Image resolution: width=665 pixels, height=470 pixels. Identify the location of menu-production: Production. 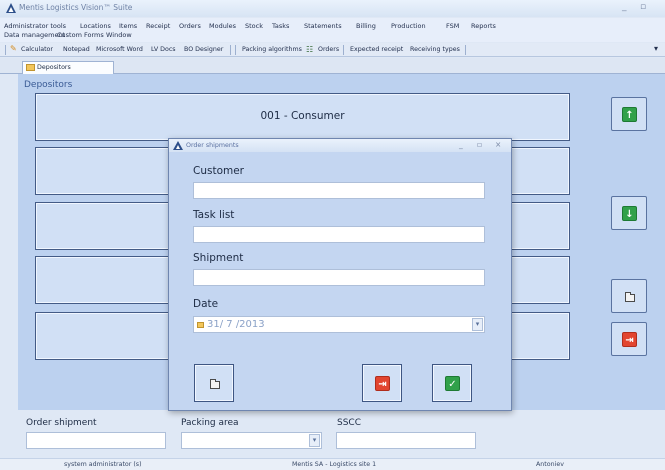
(408, 26).